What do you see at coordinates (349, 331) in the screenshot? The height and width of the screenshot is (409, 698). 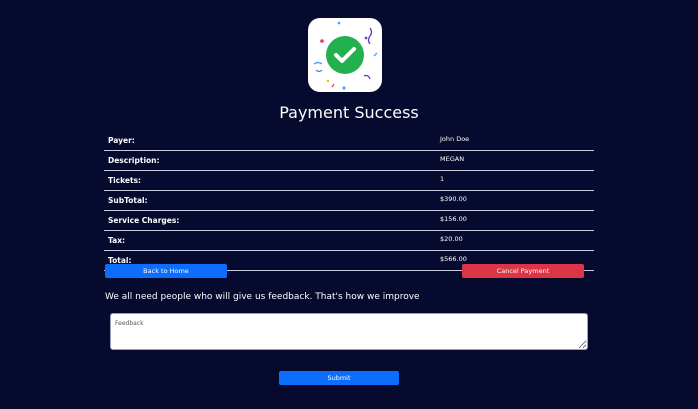 I see `feedback-textarea` at bounding box center [349, 331].